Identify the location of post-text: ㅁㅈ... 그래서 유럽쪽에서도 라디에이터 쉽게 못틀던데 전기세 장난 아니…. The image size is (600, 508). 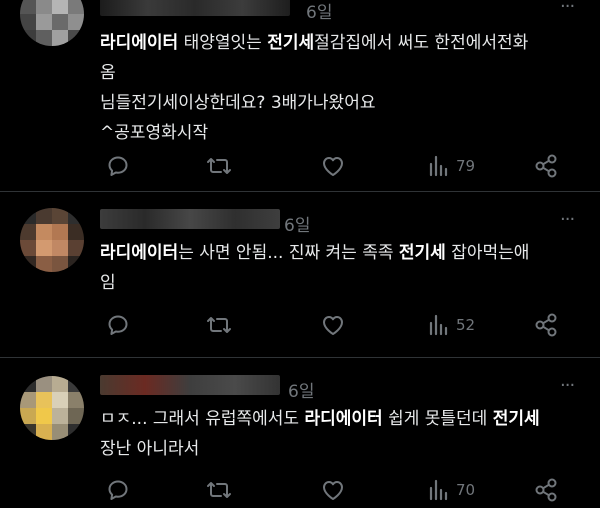
(320, 434).